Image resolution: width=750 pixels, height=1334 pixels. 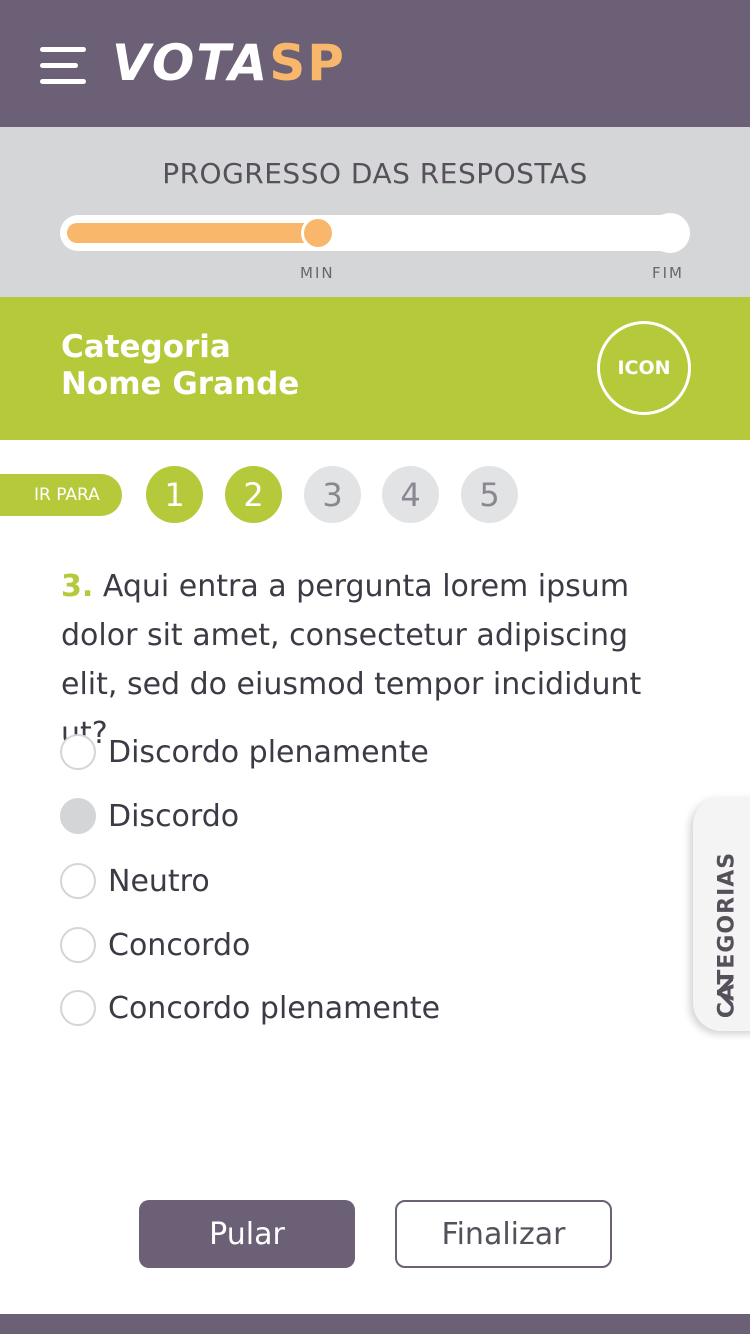 I want to click on goto-label: IR PARA, so click(x=61, y=495).